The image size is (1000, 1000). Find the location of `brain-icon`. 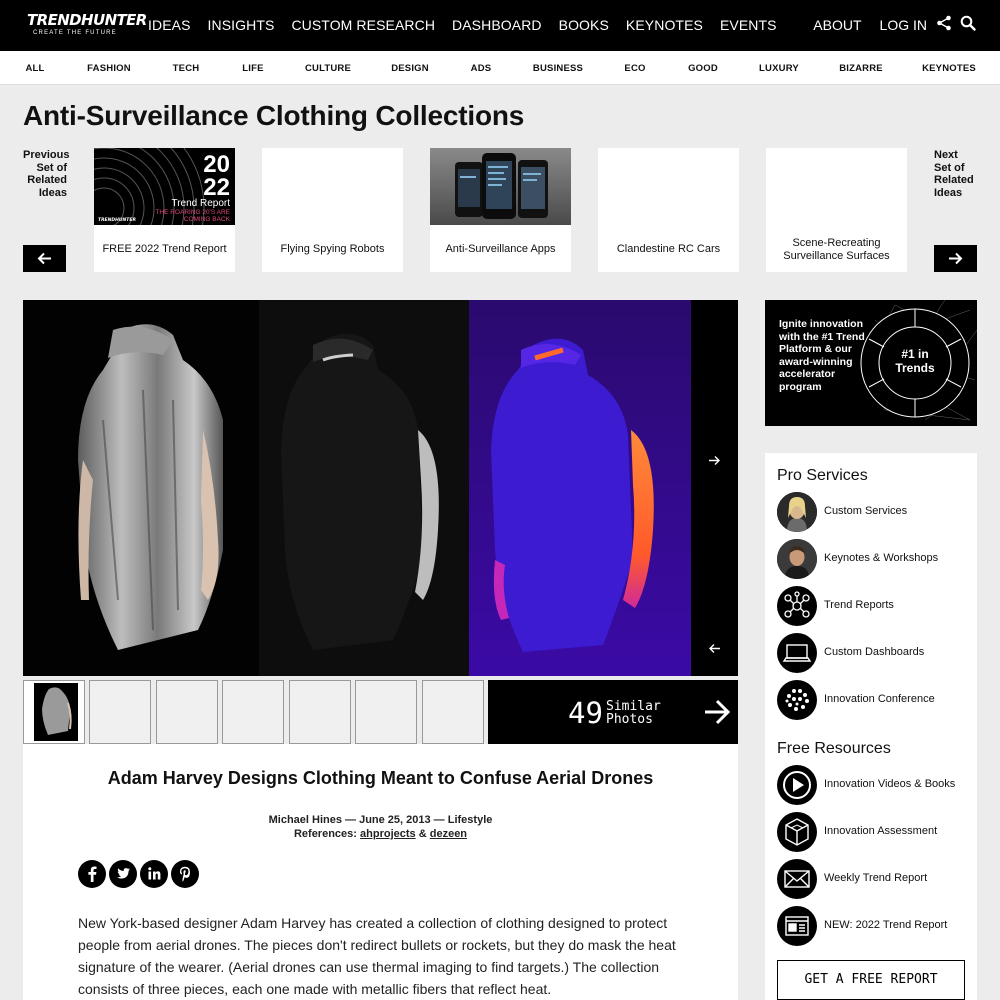

brain-icon is located at coordinates (797, 700).